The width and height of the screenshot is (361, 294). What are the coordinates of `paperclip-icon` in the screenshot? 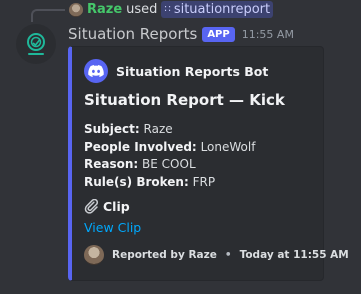 It's located at (91, 206).